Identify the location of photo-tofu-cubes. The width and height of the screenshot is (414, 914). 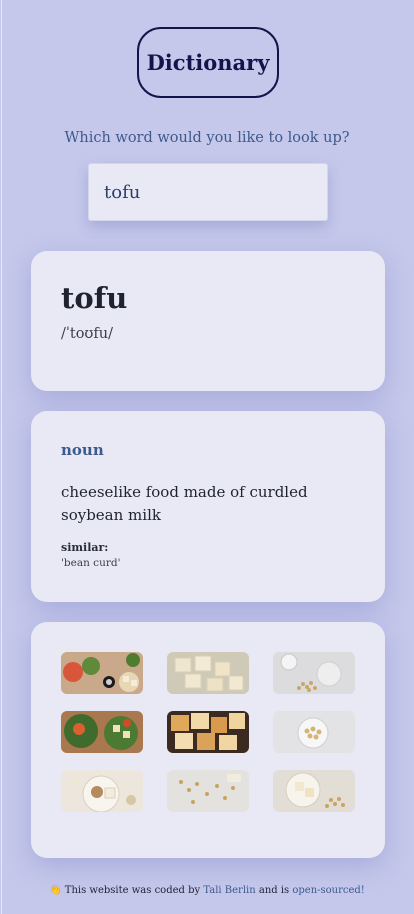
(208, 673).